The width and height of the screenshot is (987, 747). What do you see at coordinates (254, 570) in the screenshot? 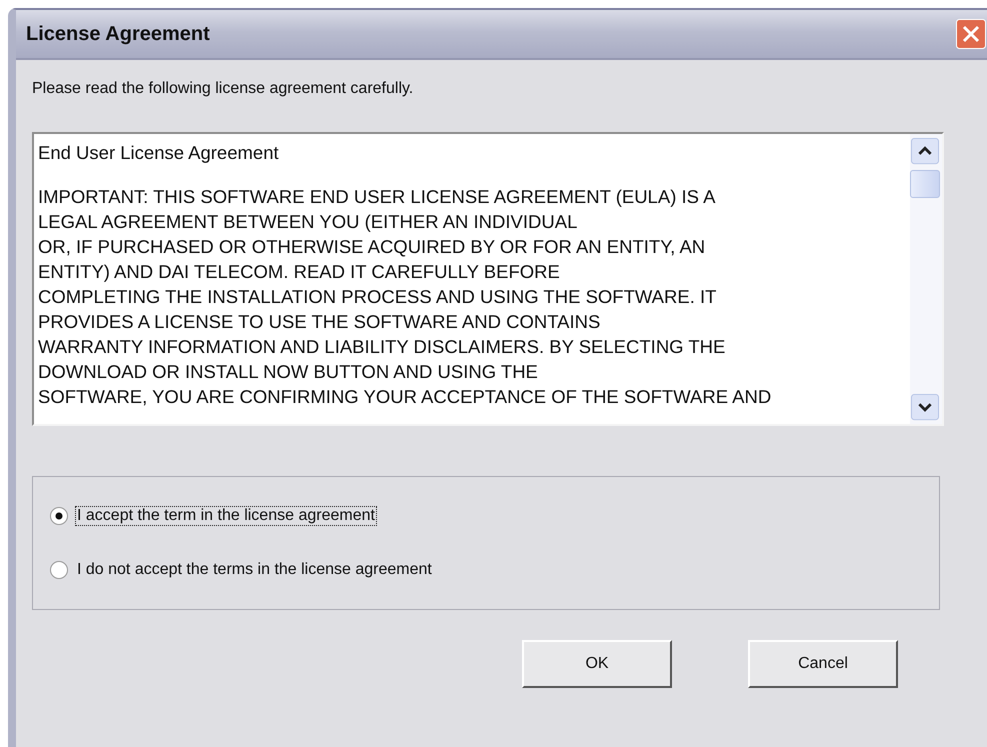
I see `radio-label: I do not accept the terms in the license agreement` at bounding box center [254, 570].